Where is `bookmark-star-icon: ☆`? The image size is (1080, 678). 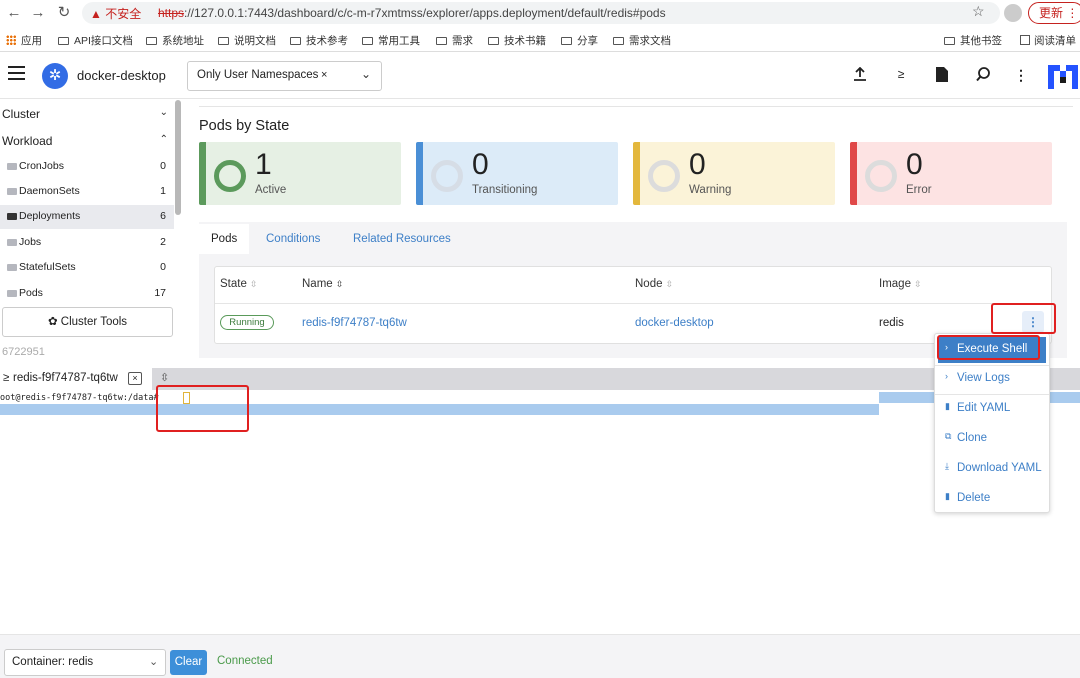 bookmark-star-icon: ☆ is located at coordinates (978, 11).